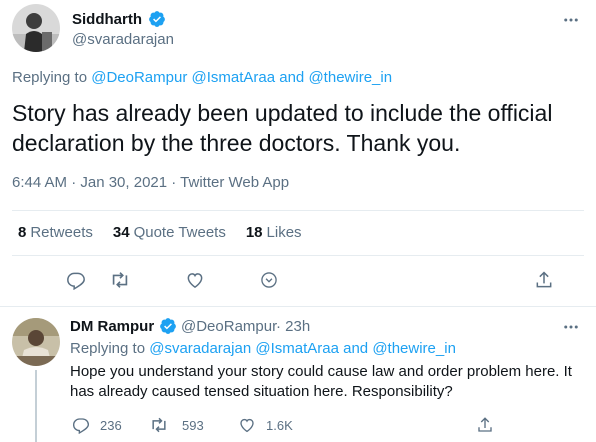  Describe the element at coordinates (200, 348) in the screenshot. I see `mention-link: @svaradarajan` at that location.